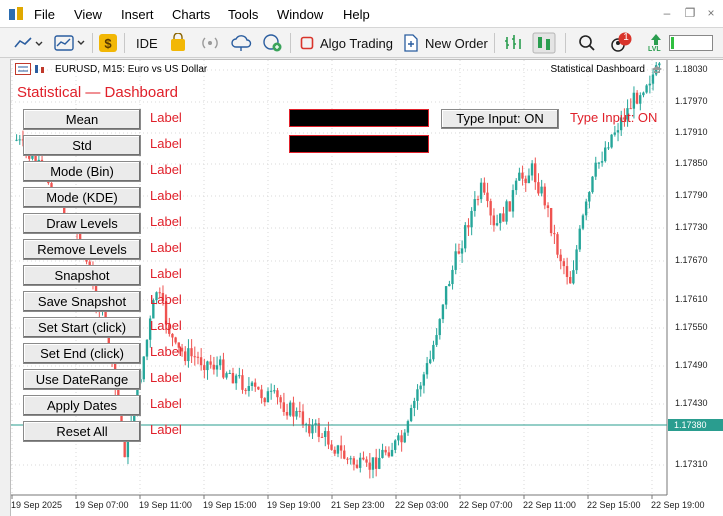 This screenshot has height=516, width=723. What do you see at coordinates (82, 275) in the screenshot?
I see `dashboard-button-snapshot: Snapshot` at bounding box center [82, 275].